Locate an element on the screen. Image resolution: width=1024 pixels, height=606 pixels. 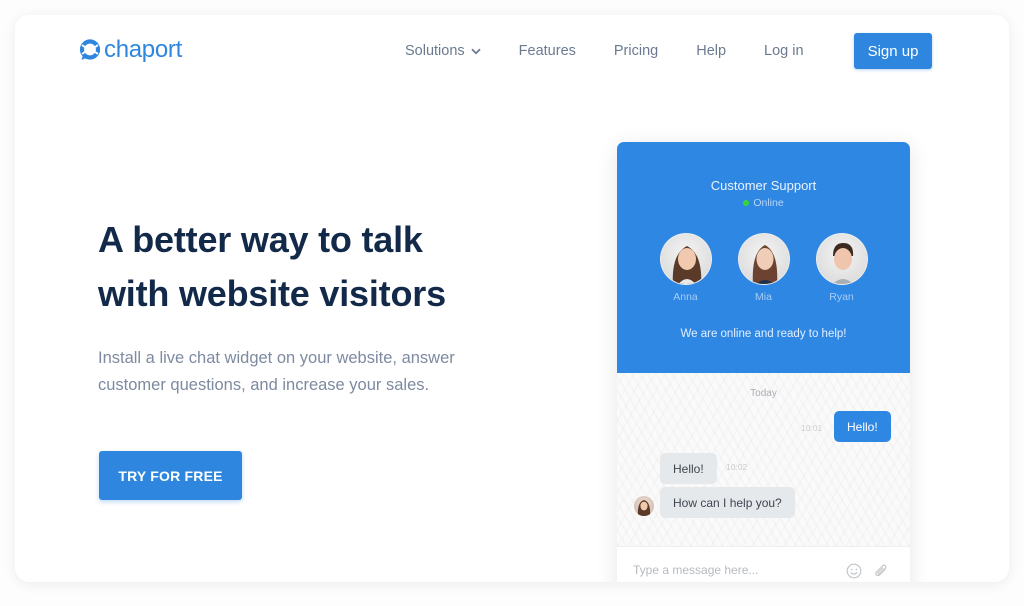
message-composer is located at coordinates (763, 564).